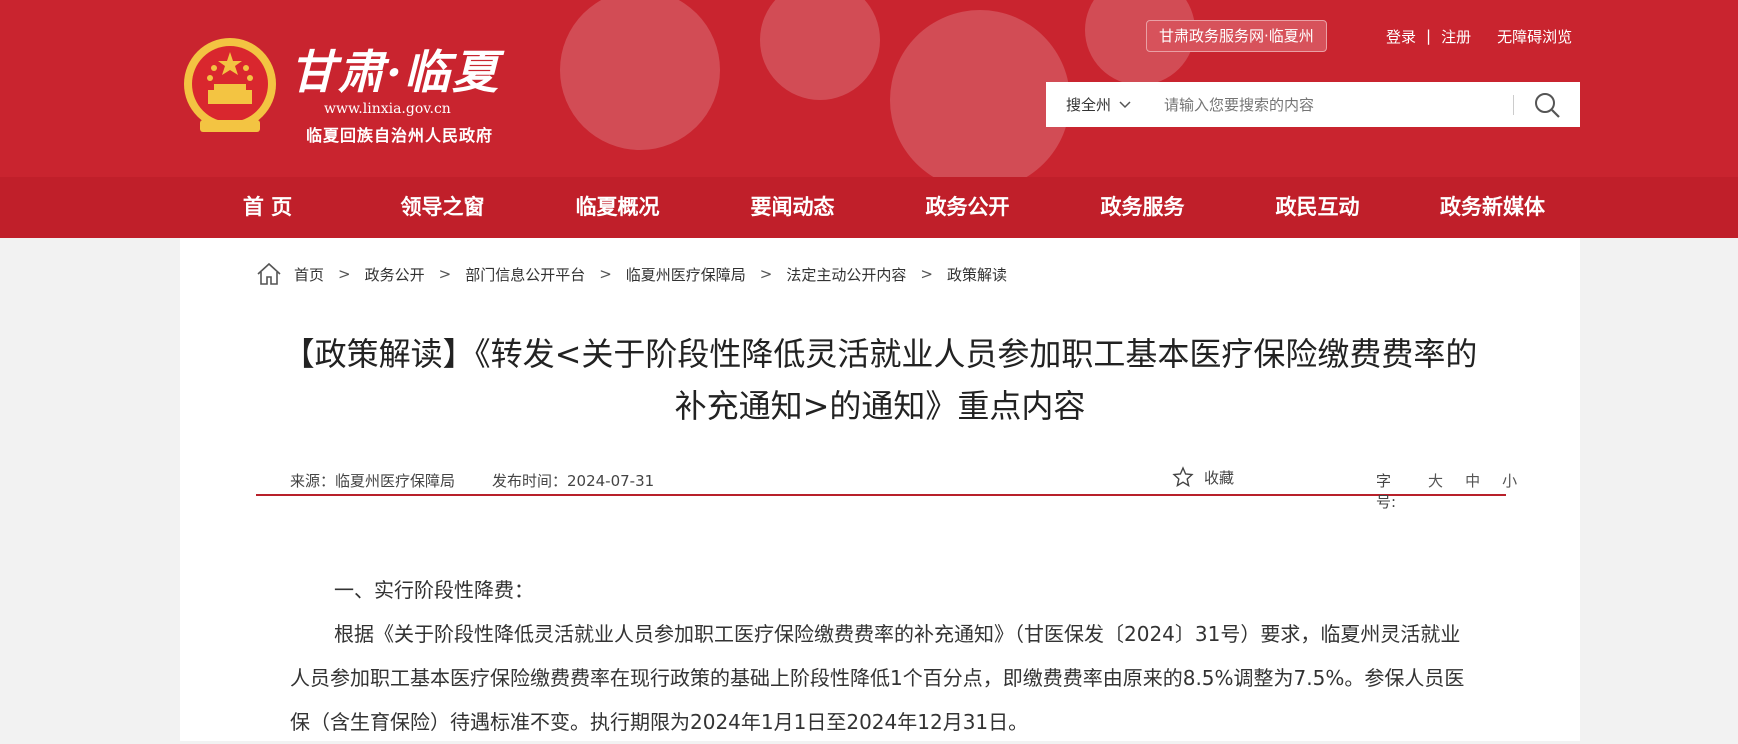 The image size is (1738, 744). What do you see at coordinates (846, 274) in the screenshot?
I see `breadcrumb-statutory: 法定主动公开内容` at bounding box center [846, 274].